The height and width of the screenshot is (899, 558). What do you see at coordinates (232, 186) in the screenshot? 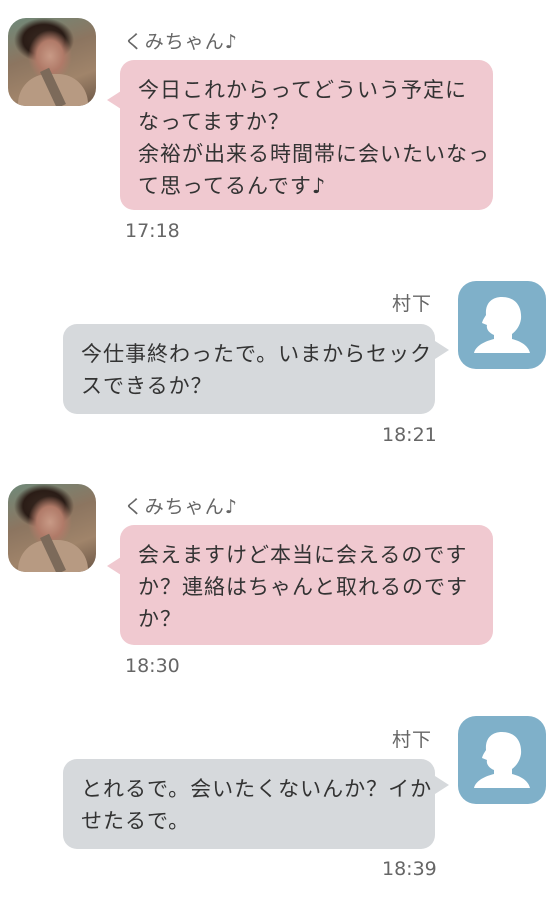
I see `message-line: て思ってるんです♪` at bounding box center [232, 186].